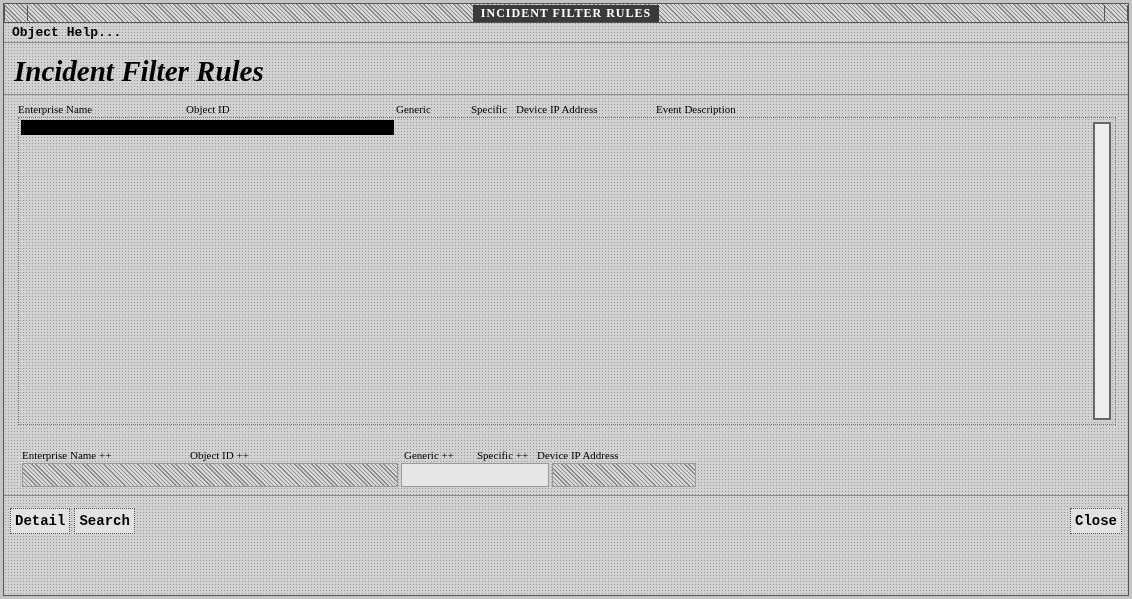 This screenshot has width=1132, height=599. I want to click on column-header: Enterprise Name, so click(56, 109).